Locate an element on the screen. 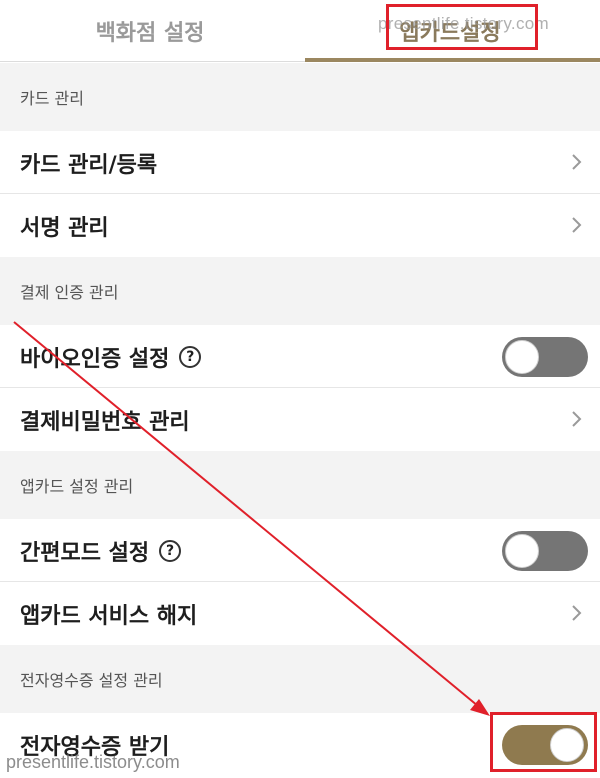 This screenshot has width=600, height=778. watermark-bottom: presentlife.tistory.com is located at coordinates (93, 762).